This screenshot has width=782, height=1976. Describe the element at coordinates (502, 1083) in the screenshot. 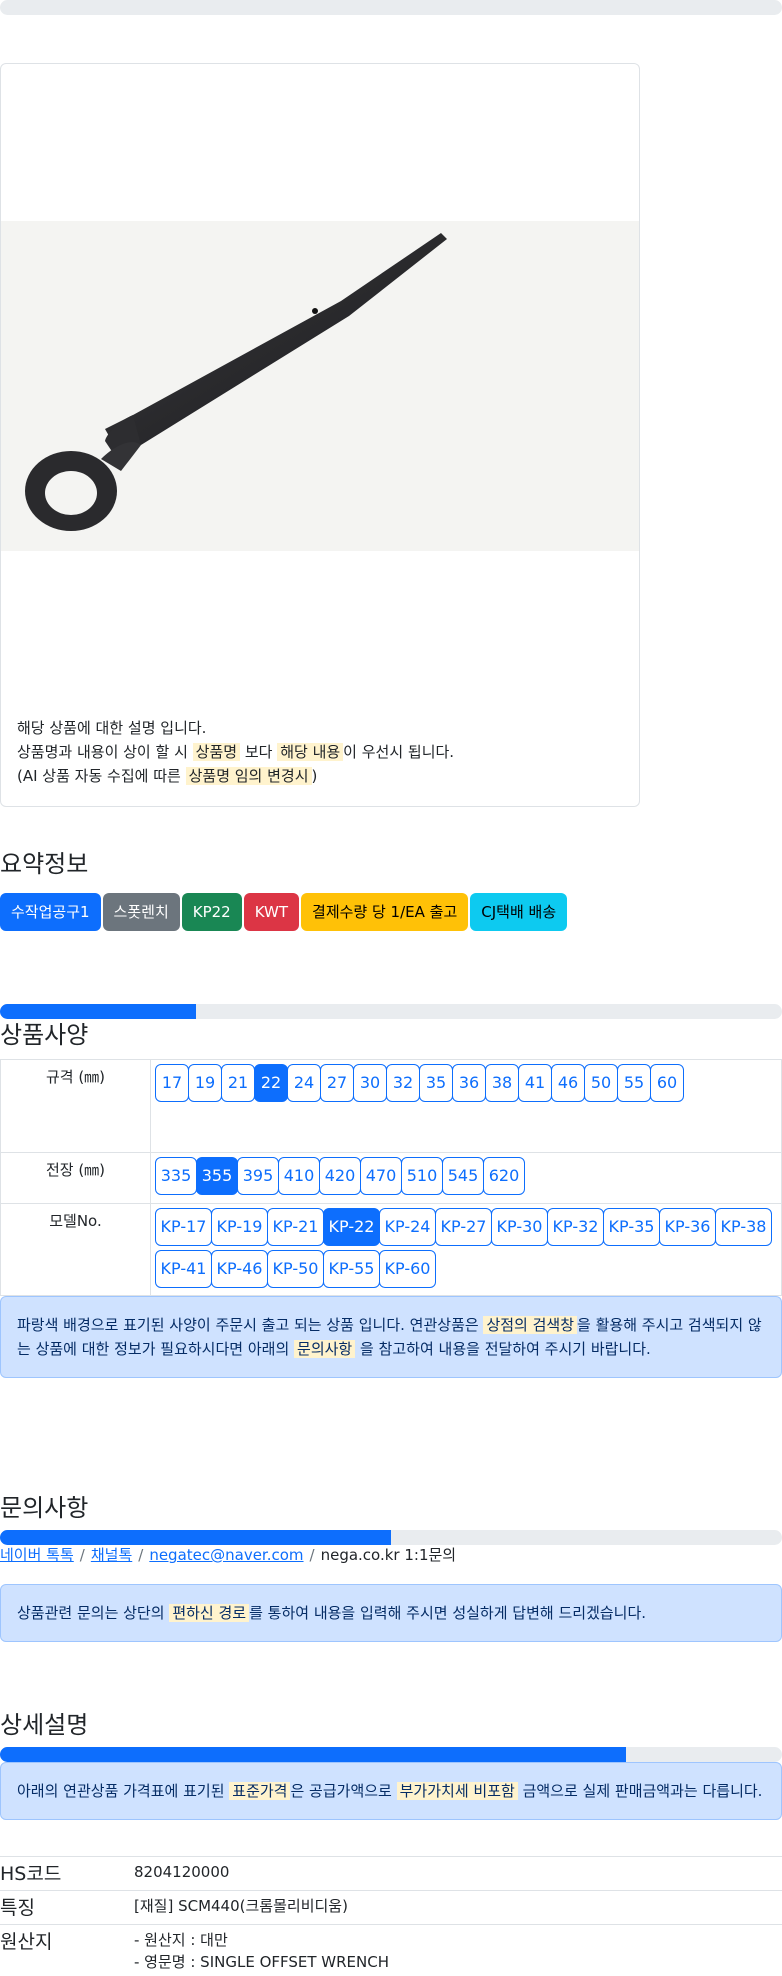

I see `spec-option-38: 38` at that location.